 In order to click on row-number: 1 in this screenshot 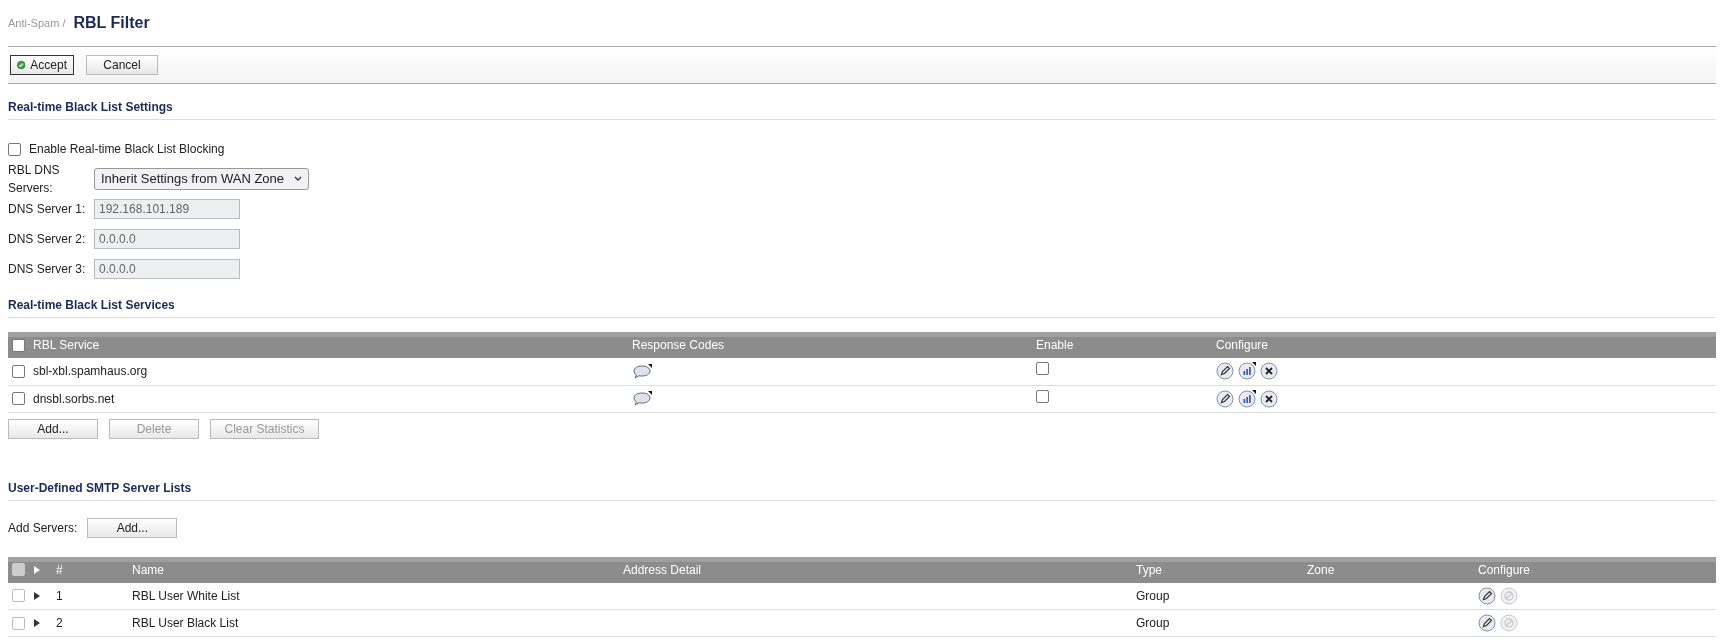, I will do `click(59, 595)`.